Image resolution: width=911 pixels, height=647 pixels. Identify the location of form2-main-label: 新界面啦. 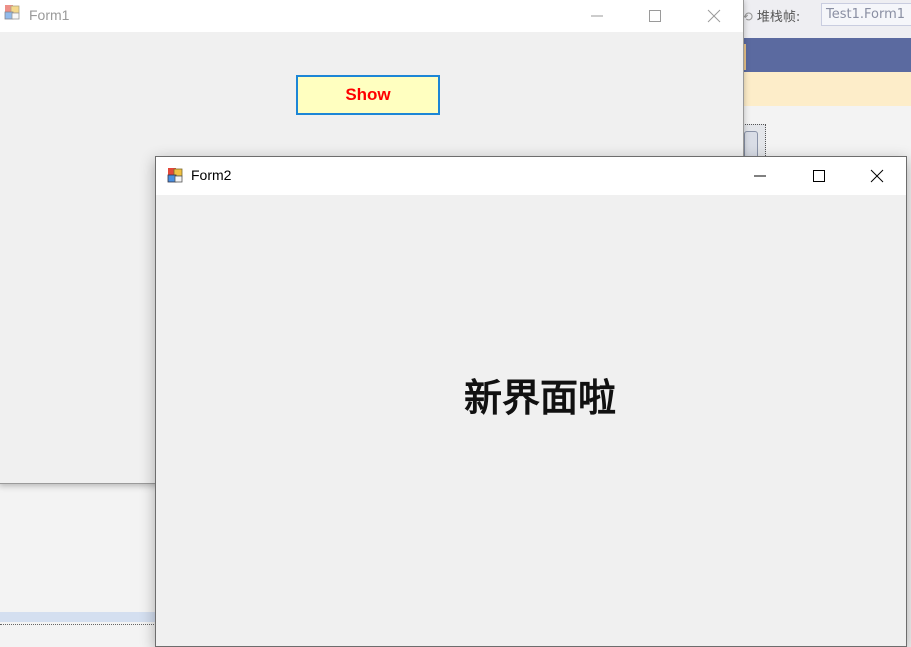
(540, 398).